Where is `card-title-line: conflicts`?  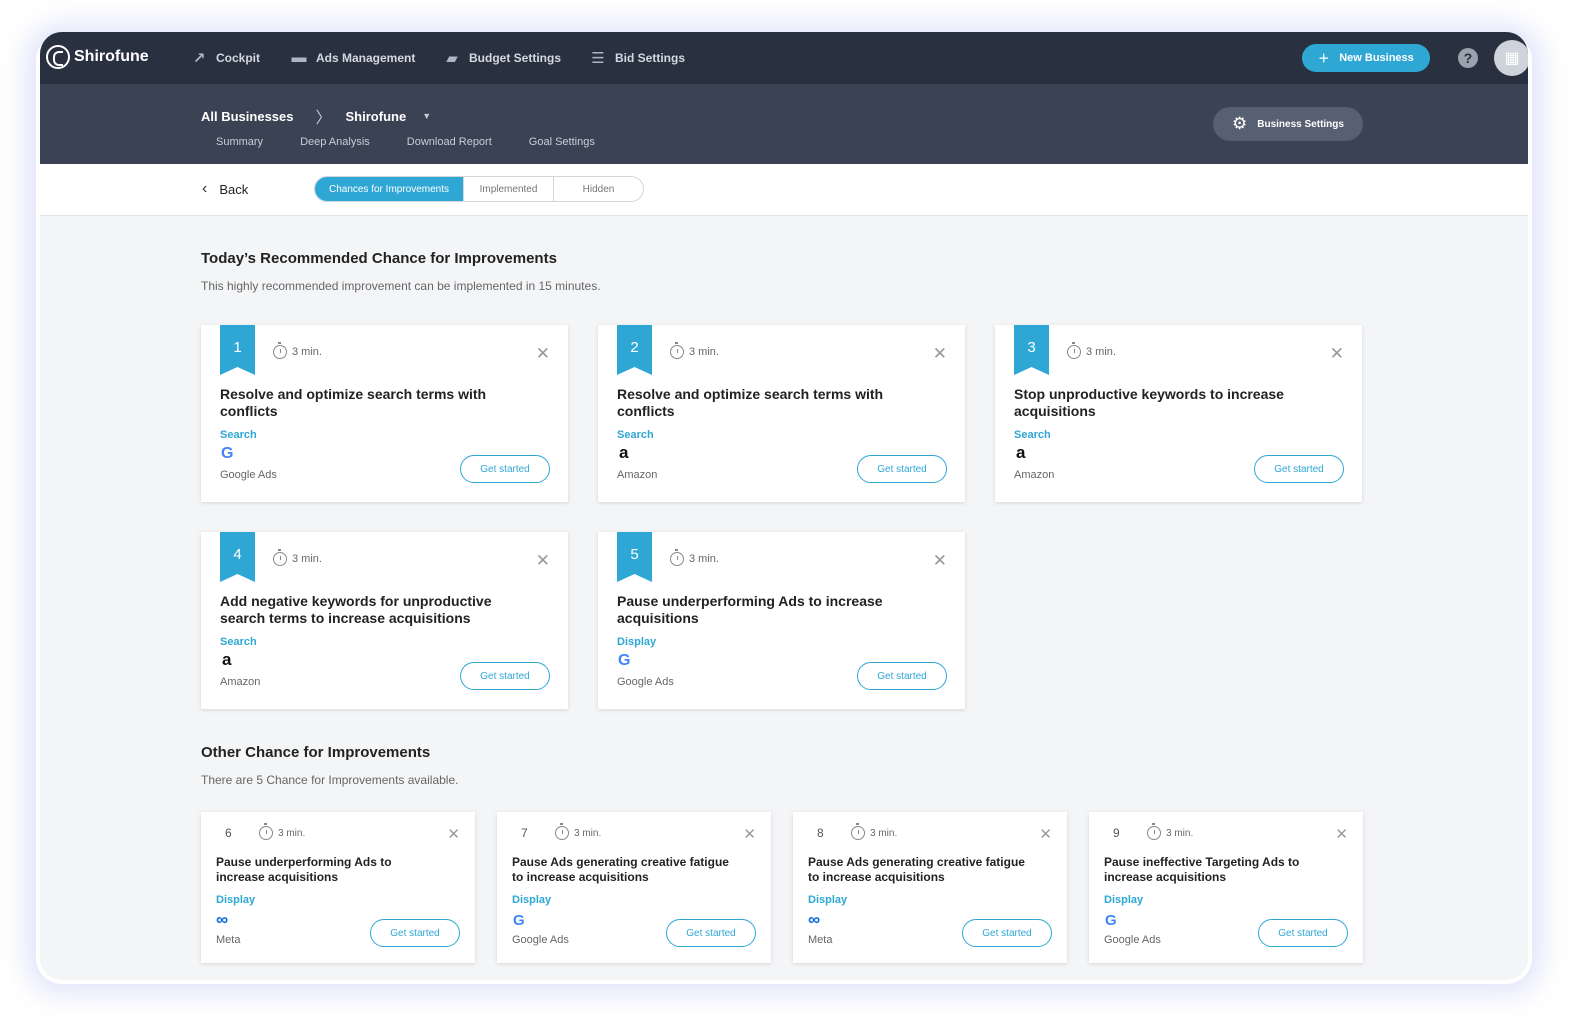 card-title-line: conflicts is located at coordinates (249, 411).